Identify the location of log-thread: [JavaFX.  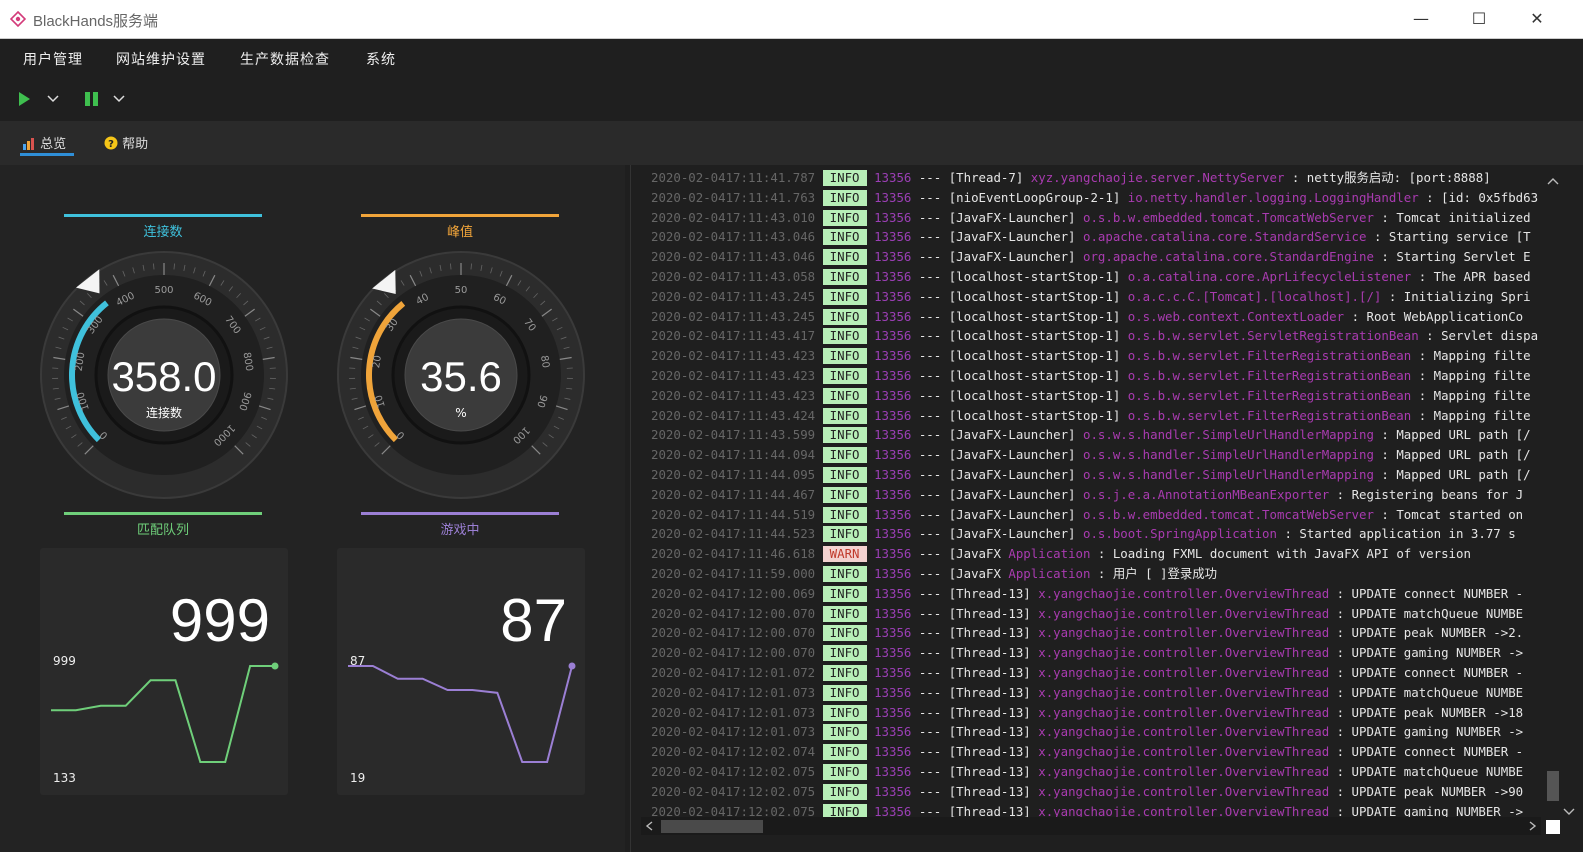
(974, 573).